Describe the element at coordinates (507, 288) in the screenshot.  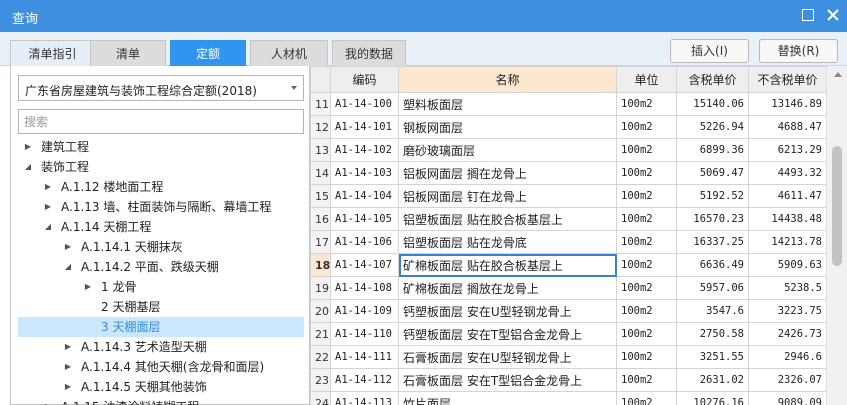
I see `cell-name: 矿棉板面层 搁放在龙骨上` at that location.